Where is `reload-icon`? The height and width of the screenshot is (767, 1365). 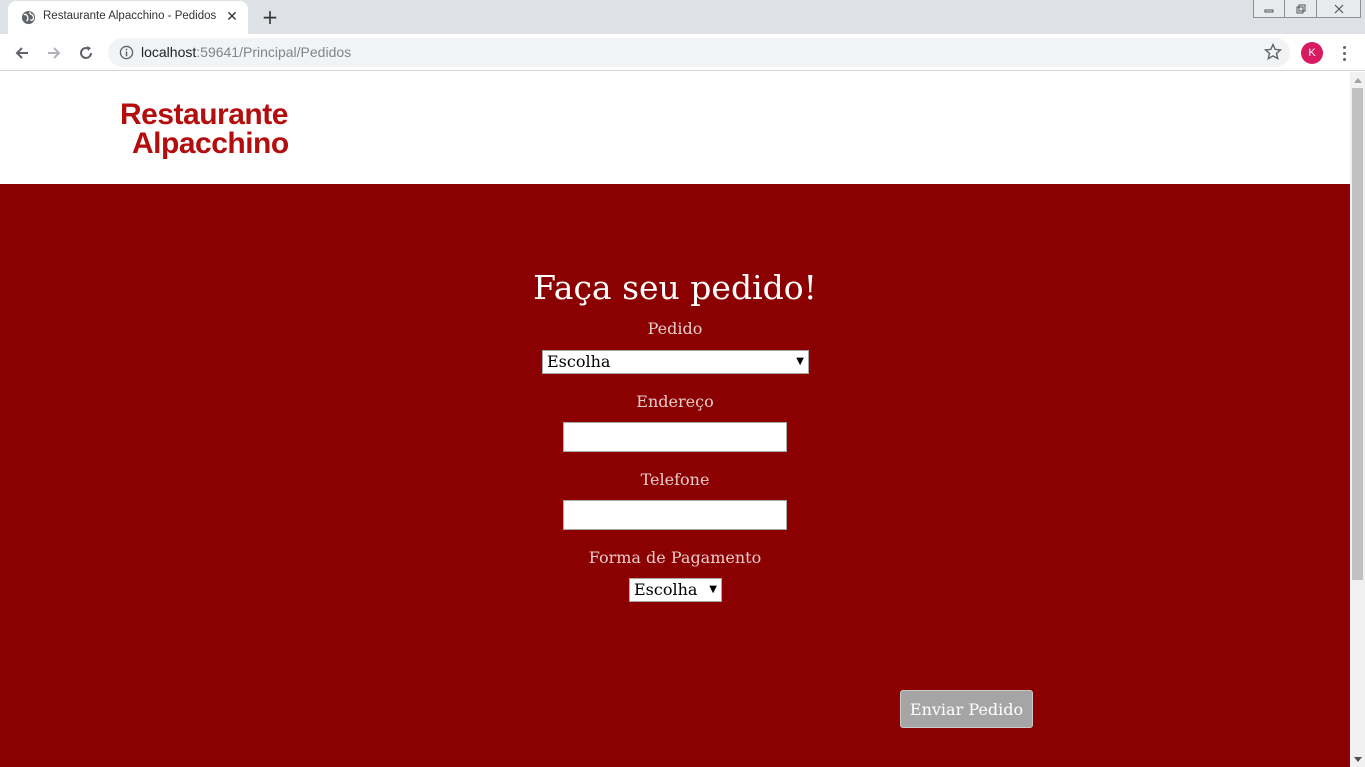 reload-icon is located at coordinates (86, 52).